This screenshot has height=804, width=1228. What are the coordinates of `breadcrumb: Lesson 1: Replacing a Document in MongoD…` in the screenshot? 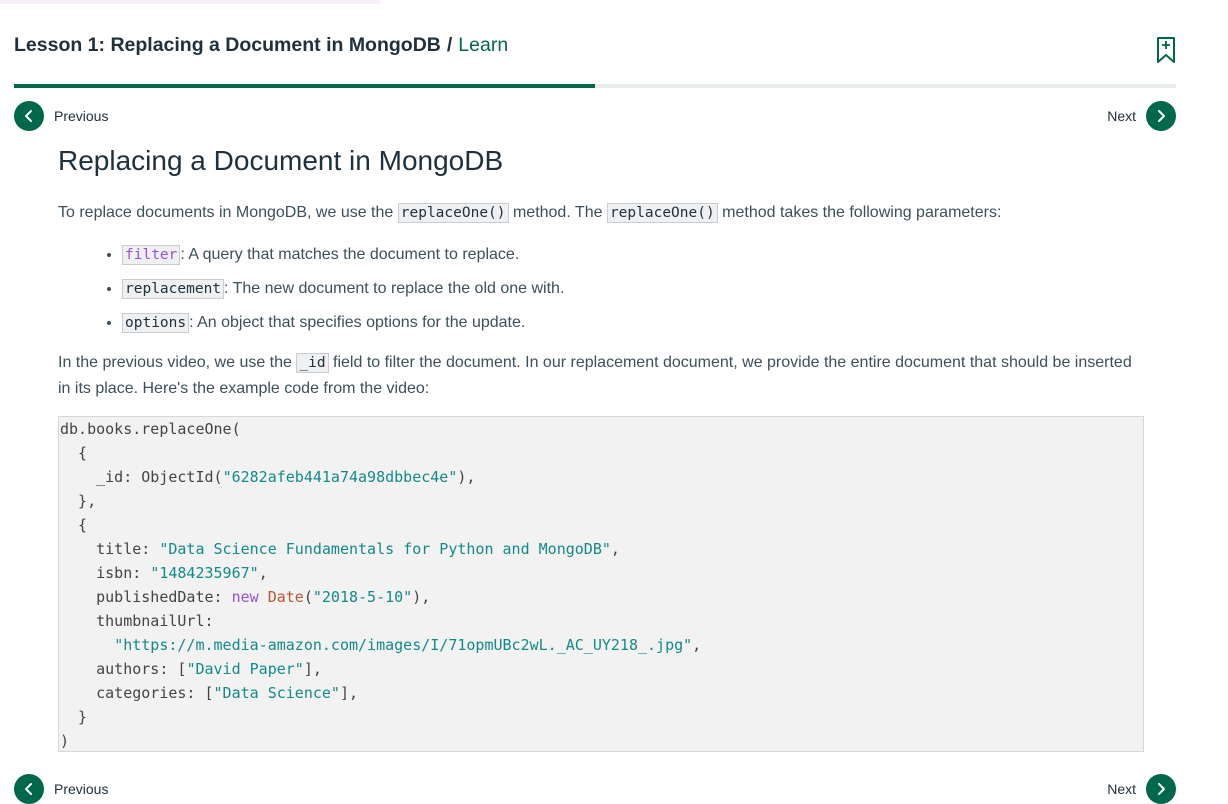 It's located at (261, 45).